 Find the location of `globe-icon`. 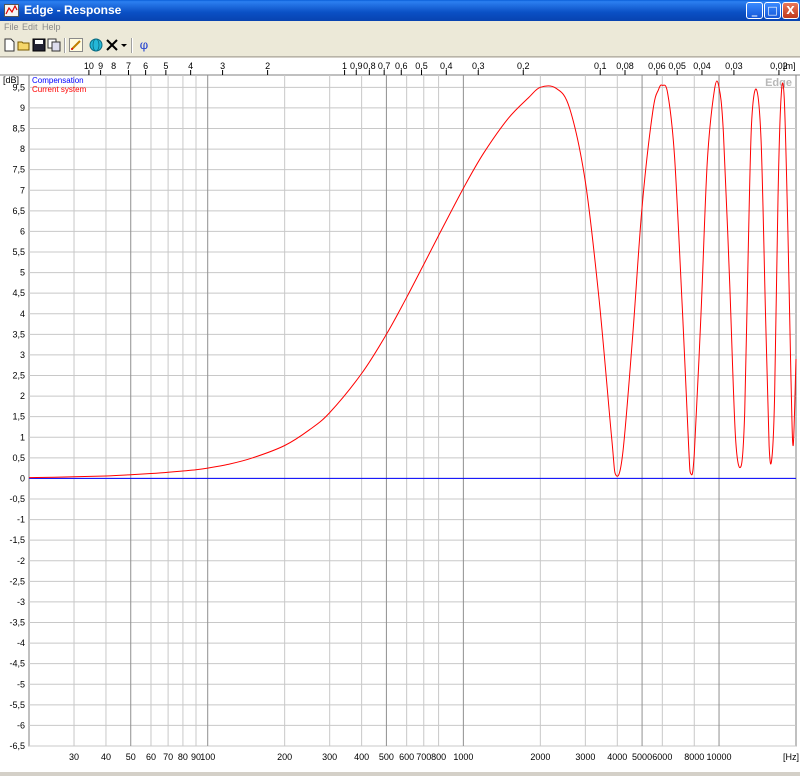

globe-icon is located at coordinates (96, 45).